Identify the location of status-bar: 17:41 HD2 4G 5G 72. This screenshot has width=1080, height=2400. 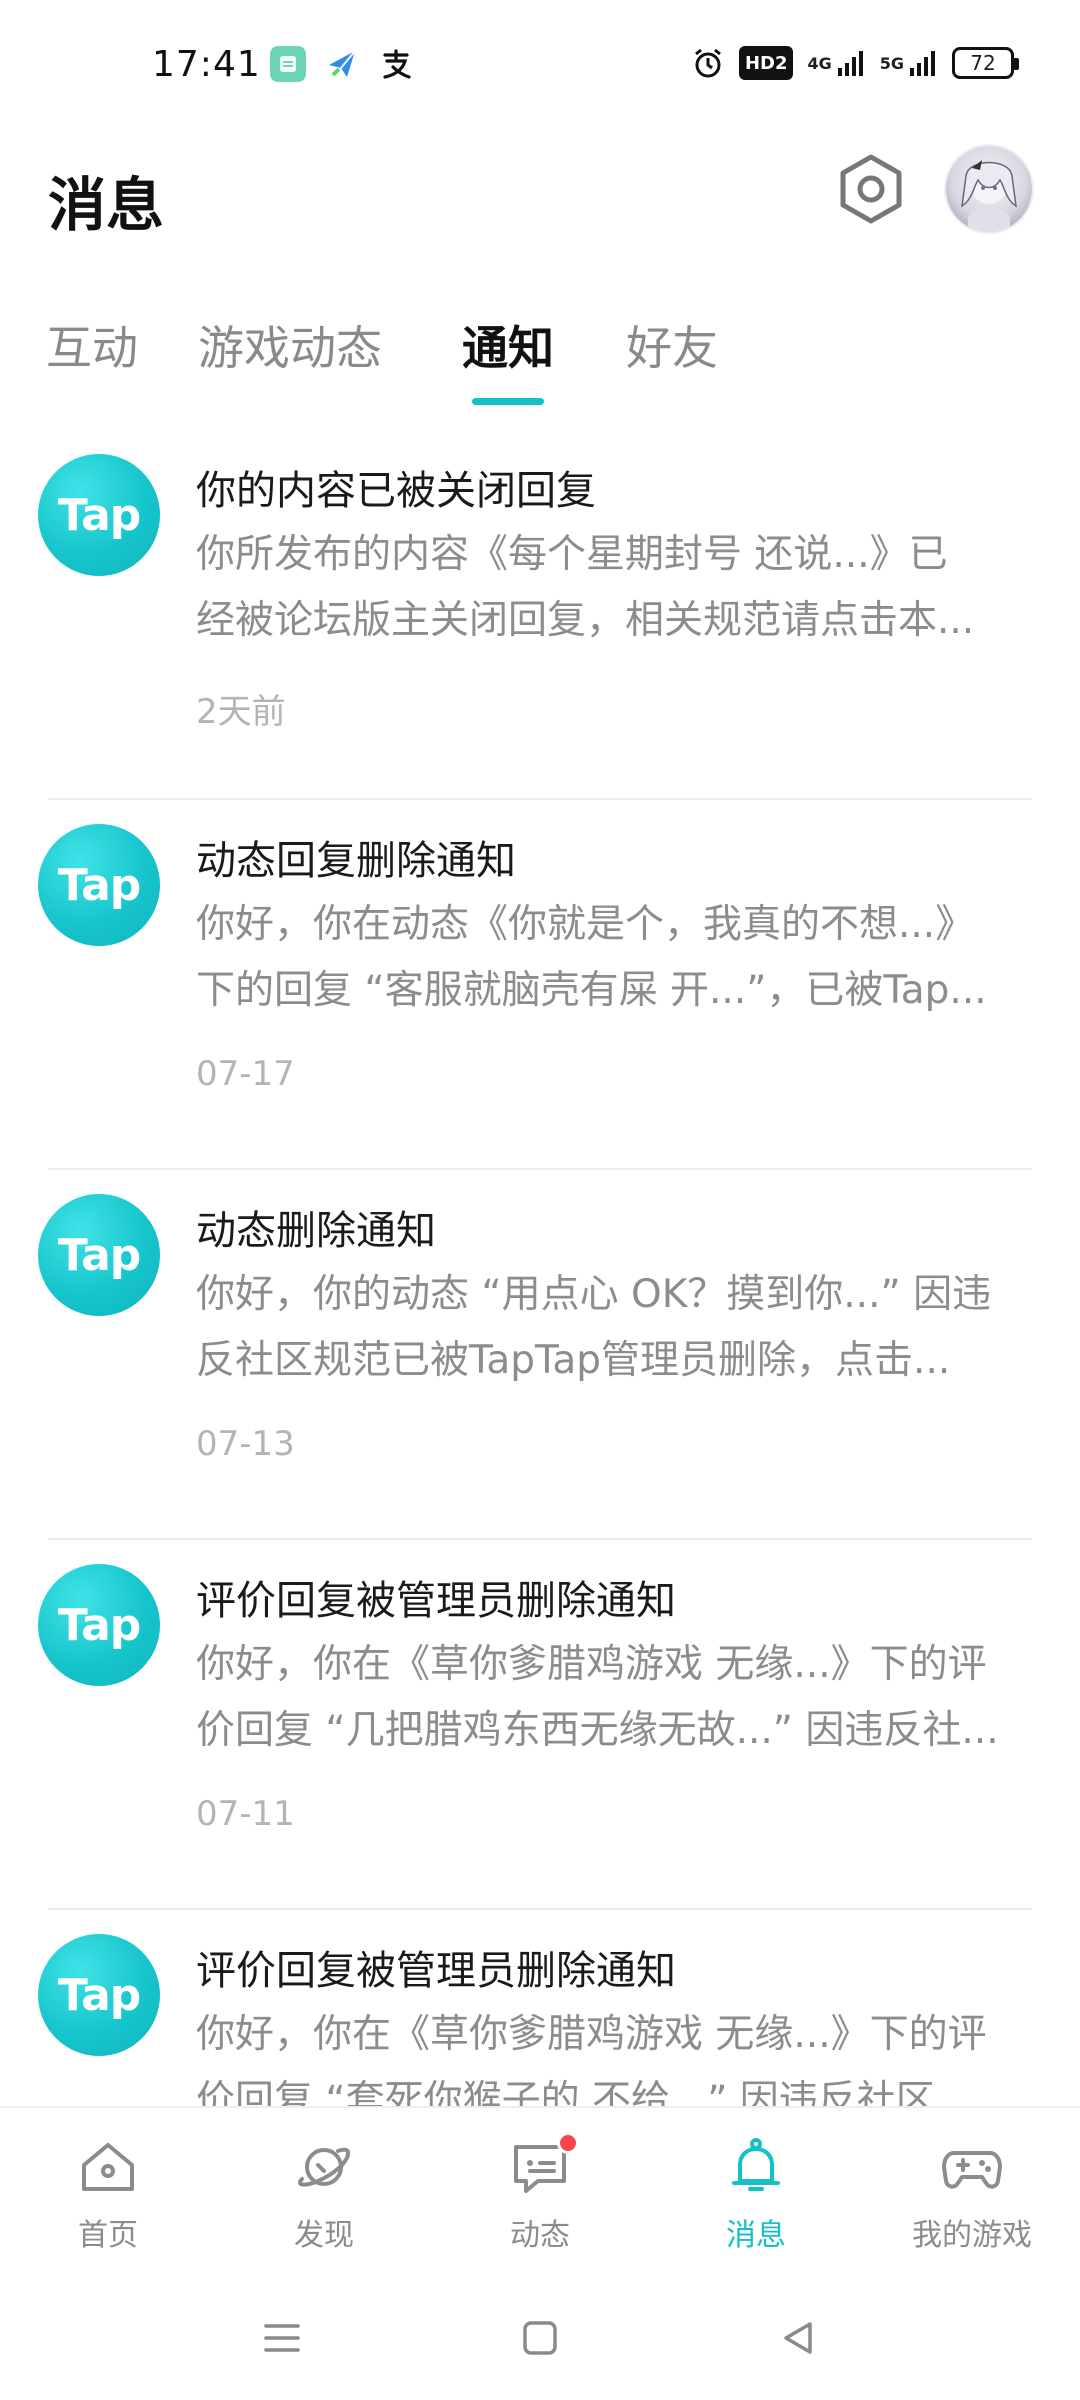
(540, 68).